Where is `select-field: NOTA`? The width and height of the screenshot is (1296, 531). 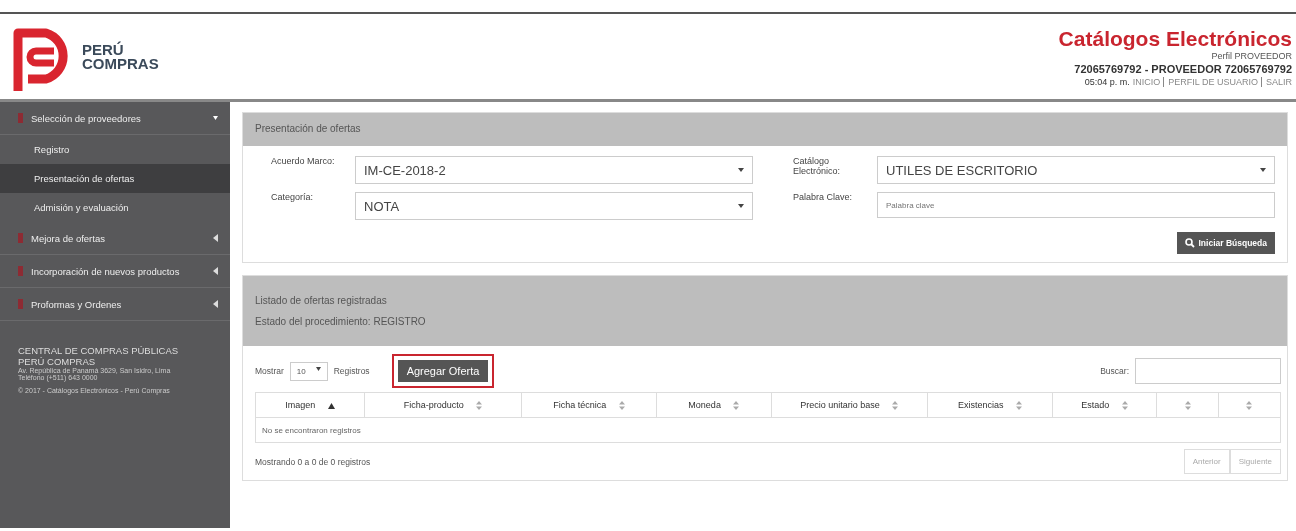
select-field: NOTA is located at coordinates (554, 206).